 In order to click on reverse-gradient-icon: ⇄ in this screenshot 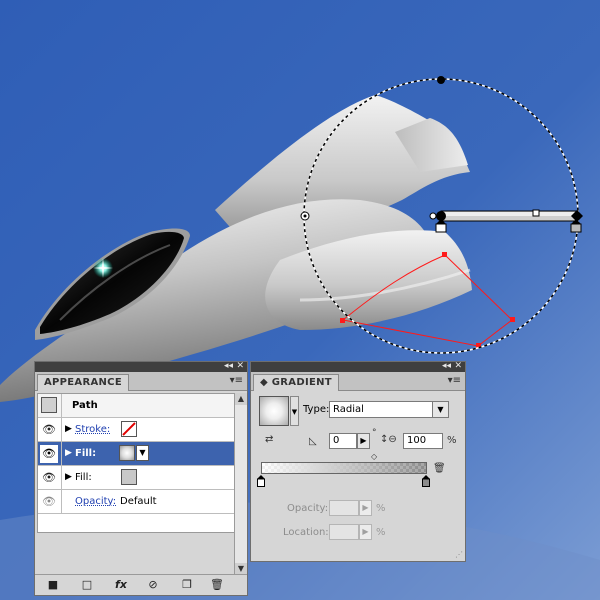, I will do `click(269, 439)`.